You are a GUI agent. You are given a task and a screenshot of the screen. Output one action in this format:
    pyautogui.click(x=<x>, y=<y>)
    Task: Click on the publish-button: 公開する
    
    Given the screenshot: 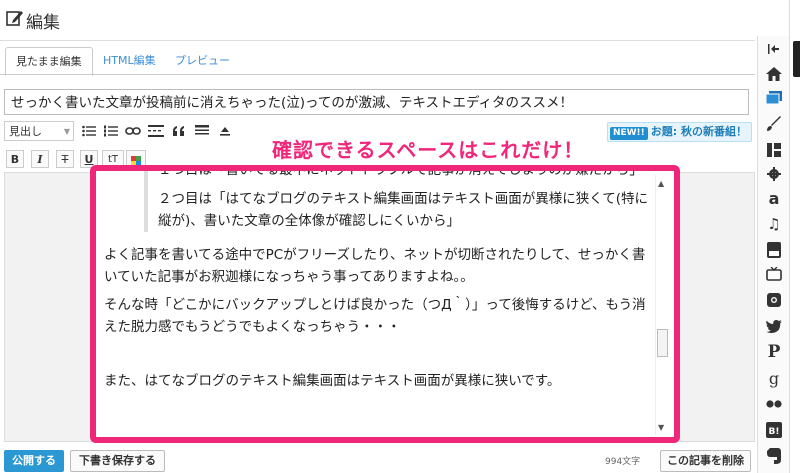 What is the action you would take?
    pyautogui.click(x=34, y=461)
    